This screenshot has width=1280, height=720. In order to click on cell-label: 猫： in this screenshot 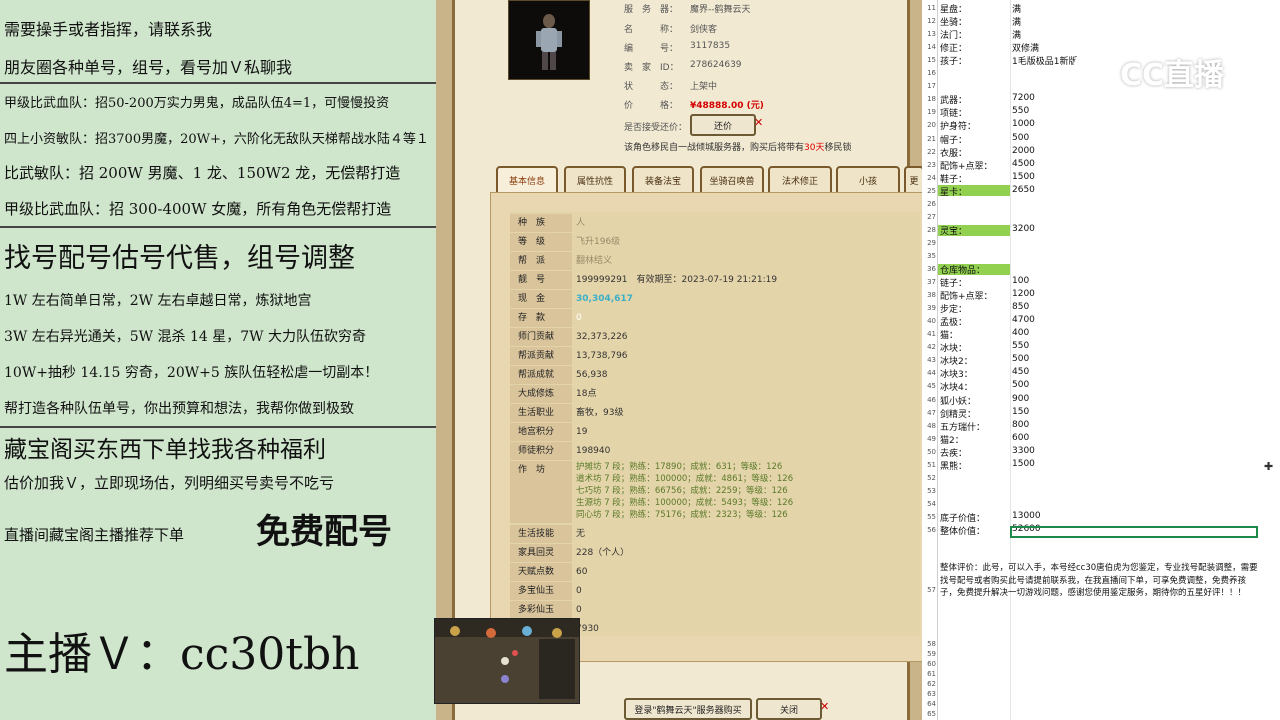, I will do `click(949, 334)`.